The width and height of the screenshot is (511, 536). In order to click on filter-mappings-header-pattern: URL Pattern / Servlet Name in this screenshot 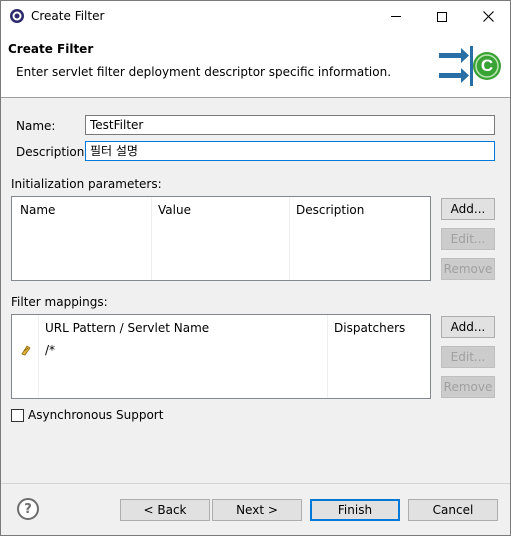, I will do `click(127, 328)`.